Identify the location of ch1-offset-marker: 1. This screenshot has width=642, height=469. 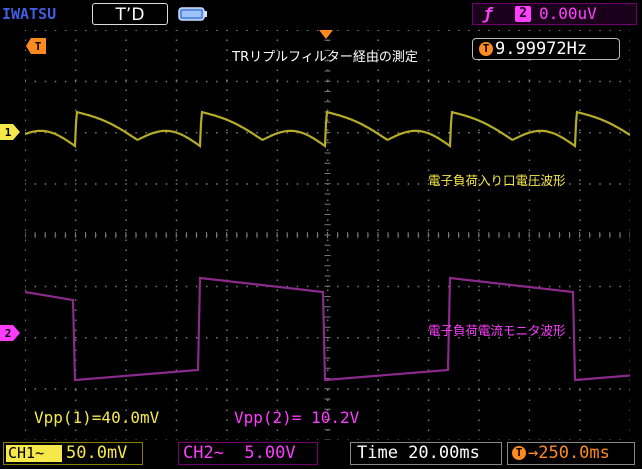
(10, 132).